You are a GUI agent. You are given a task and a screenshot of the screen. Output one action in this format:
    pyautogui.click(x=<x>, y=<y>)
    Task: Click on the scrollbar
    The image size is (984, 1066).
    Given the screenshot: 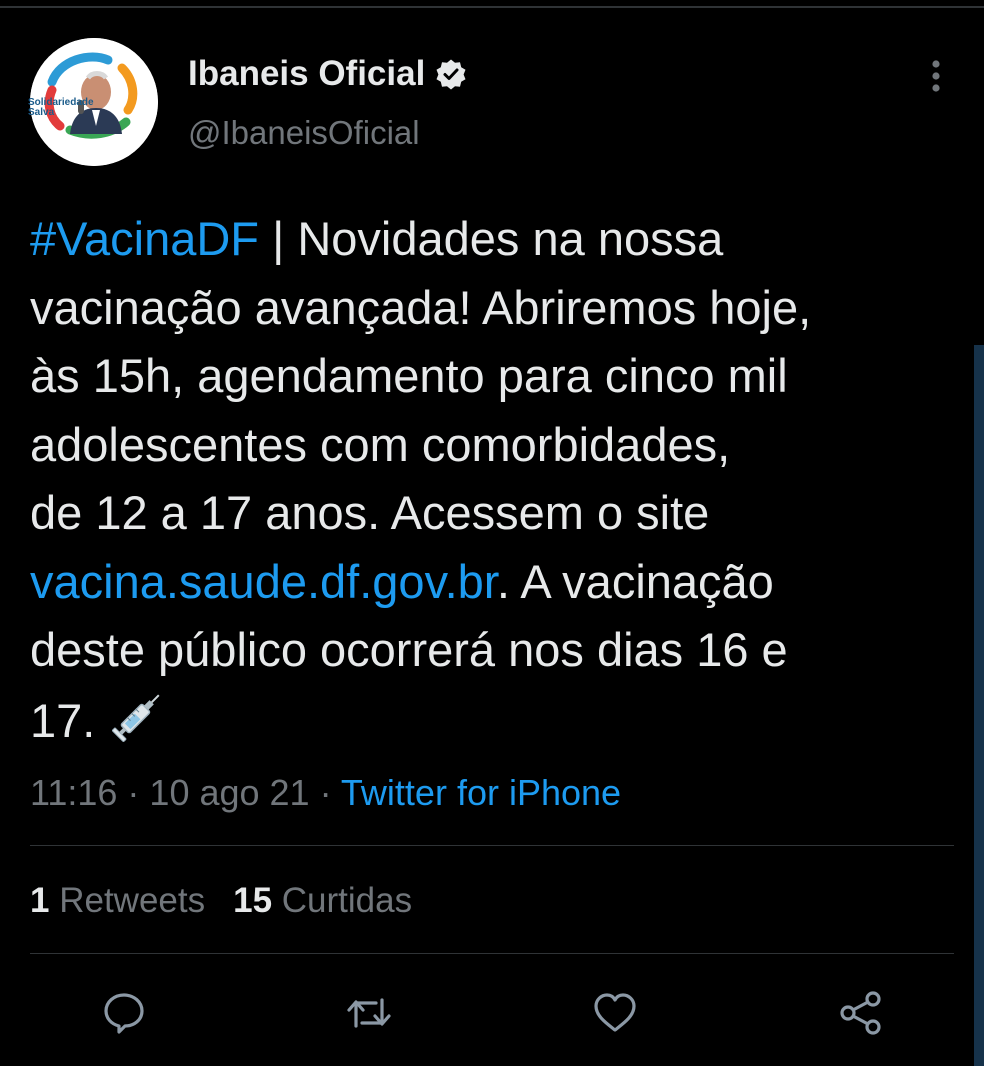 What is the action you would take?
    pyautogui.click(x=979, y=705)
    